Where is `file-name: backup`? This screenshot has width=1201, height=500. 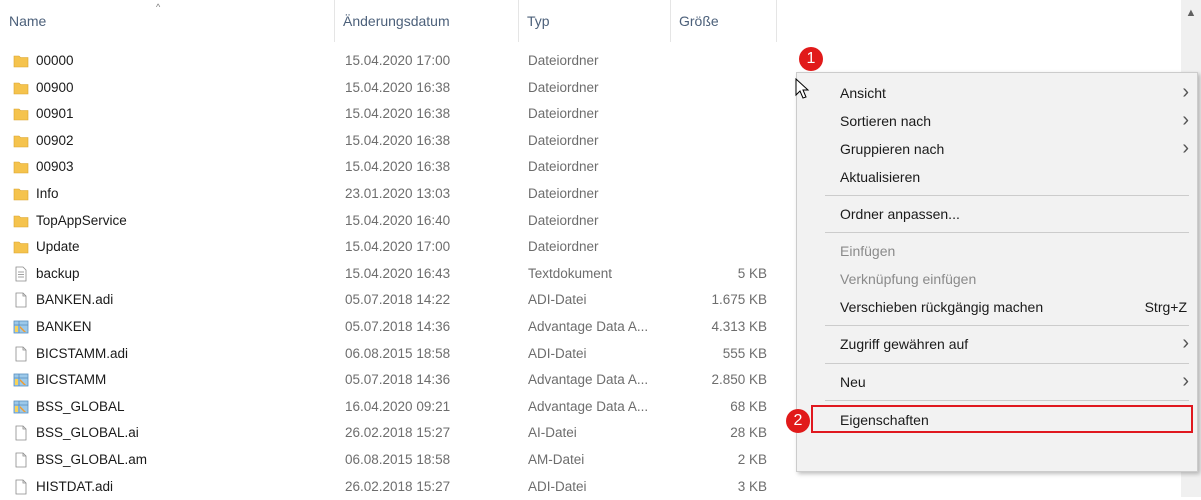 file-name: backup is located at coordinates (58, 274).